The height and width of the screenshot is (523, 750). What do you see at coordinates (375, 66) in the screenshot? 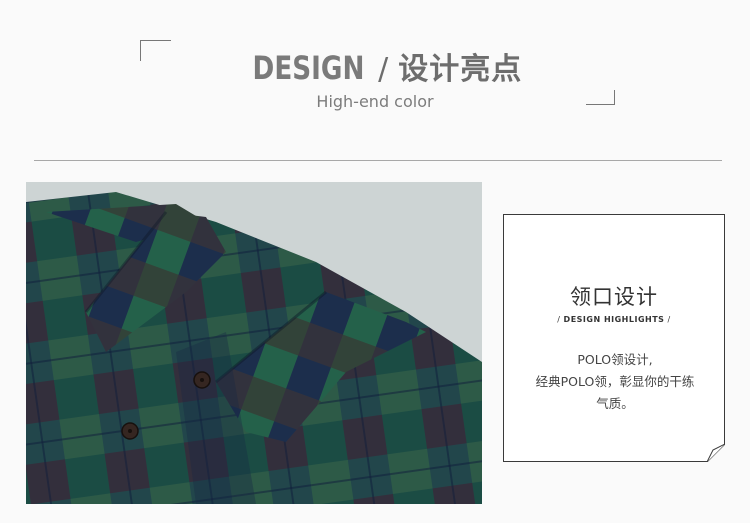
I see `section-title: DESIGN / 设计亮点` at bounding box center [375, 66].